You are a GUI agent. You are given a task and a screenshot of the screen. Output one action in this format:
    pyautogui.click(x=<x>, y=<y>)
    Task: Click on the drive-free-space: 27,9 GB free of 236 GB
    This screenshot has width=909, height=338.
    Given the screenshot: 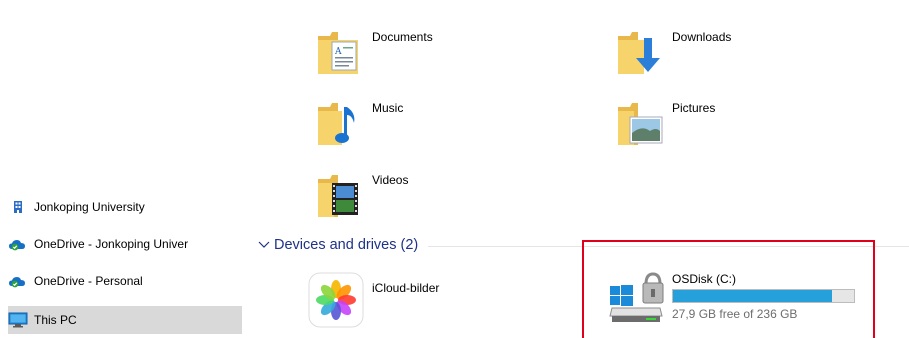 What is the action you would take?
    pyautogui.click(x=735, y=314)
    